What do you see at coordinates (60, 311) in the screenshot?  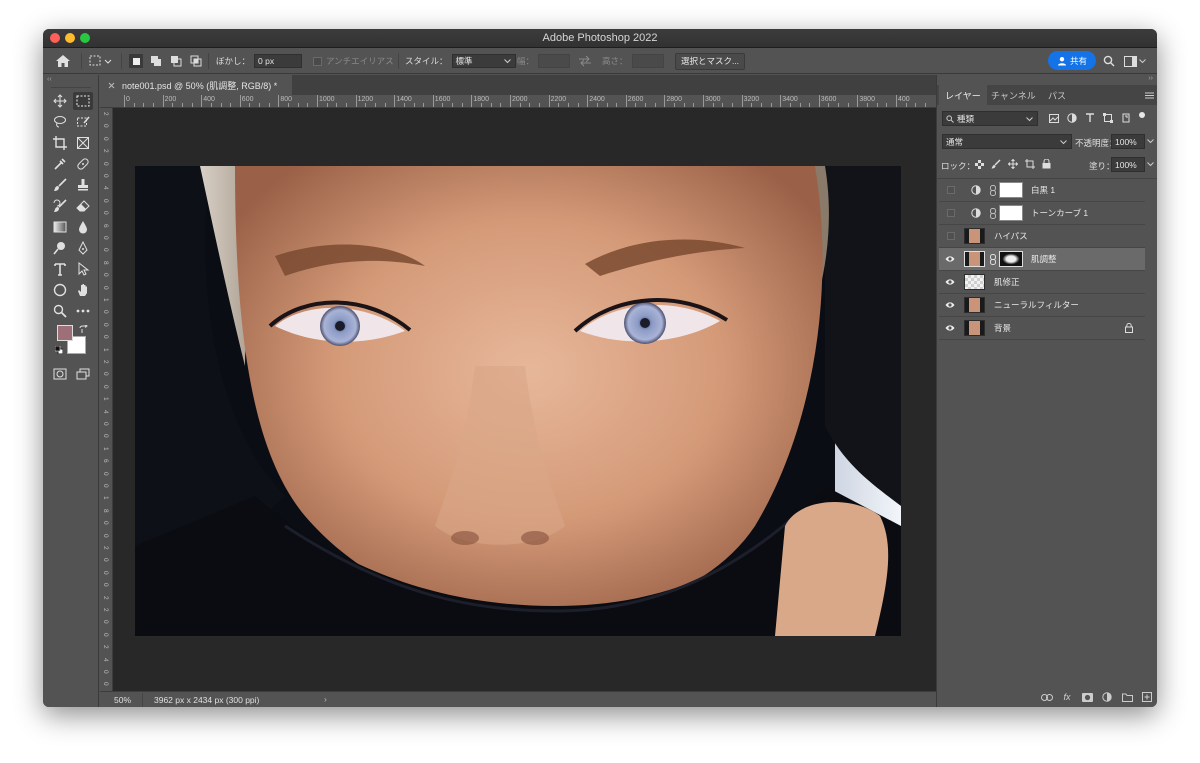 I see `zoom-tool` at bounding box center [60, 311].